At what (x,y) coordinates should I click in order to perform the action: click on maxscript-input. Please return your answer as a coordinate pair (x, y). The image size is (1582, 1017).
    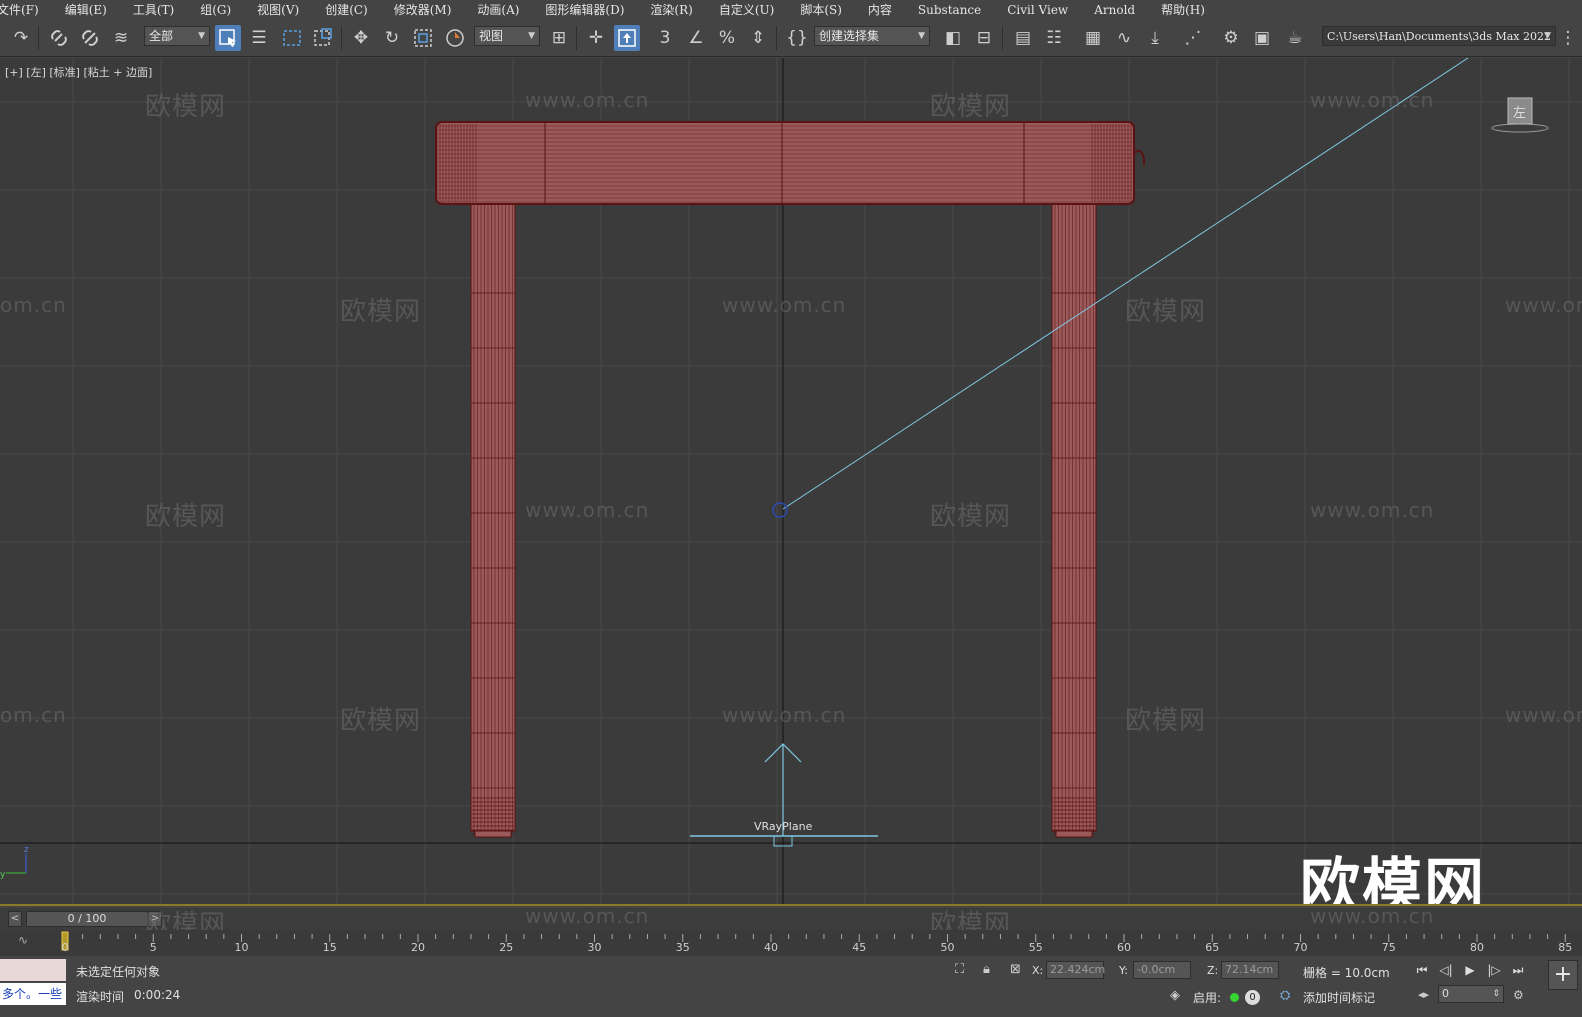
    Looking at the image, I should click on (33, 970).